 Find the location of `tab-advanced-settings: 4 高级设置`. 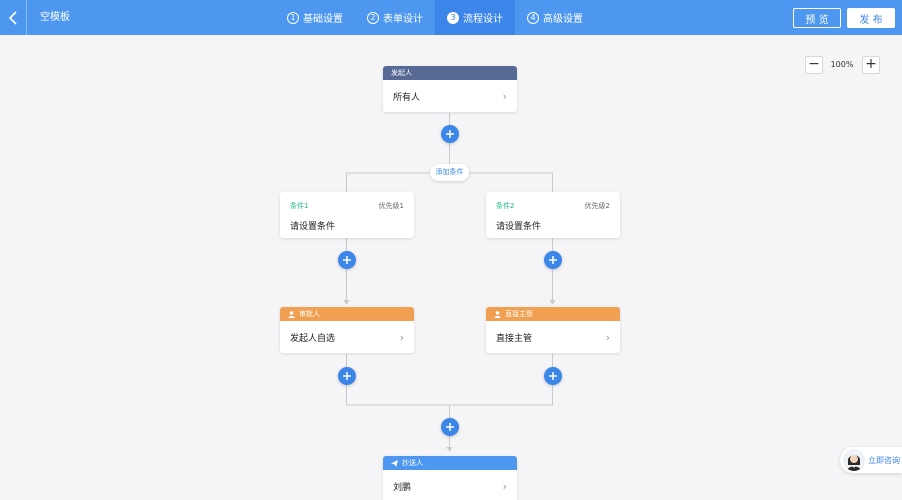

tab-advanced-settings: 4 高级设置 is located at coordinates (555, 17).